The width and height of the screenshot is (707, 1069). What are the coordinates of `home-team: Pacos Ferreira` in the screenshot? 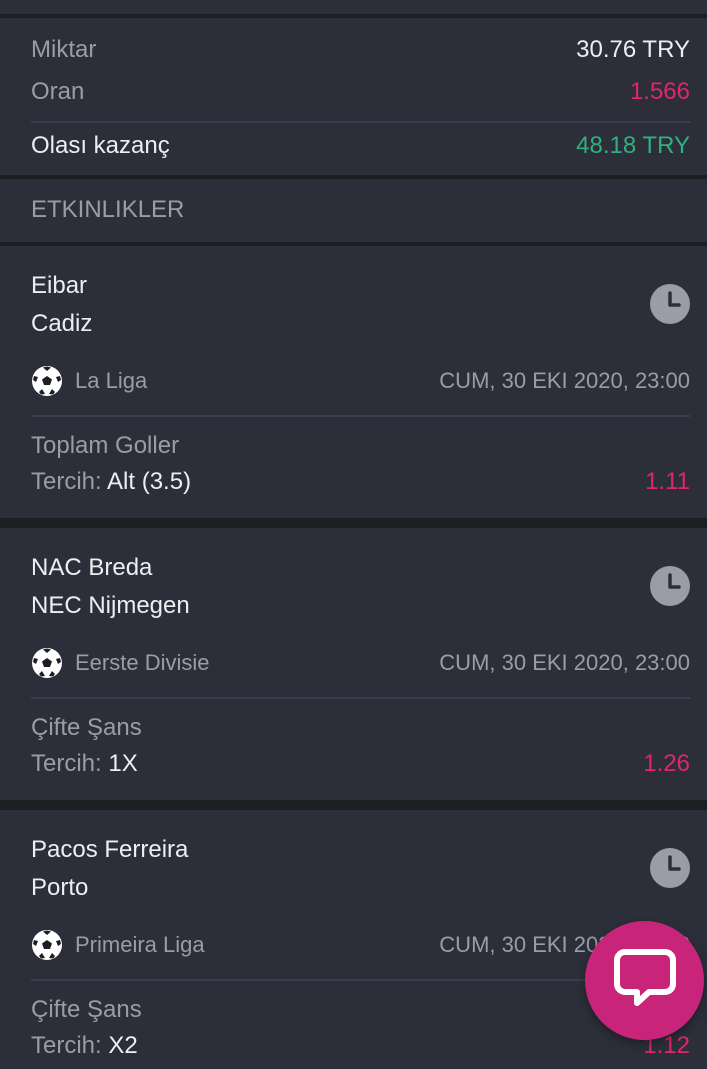 It's located at (110, 849).